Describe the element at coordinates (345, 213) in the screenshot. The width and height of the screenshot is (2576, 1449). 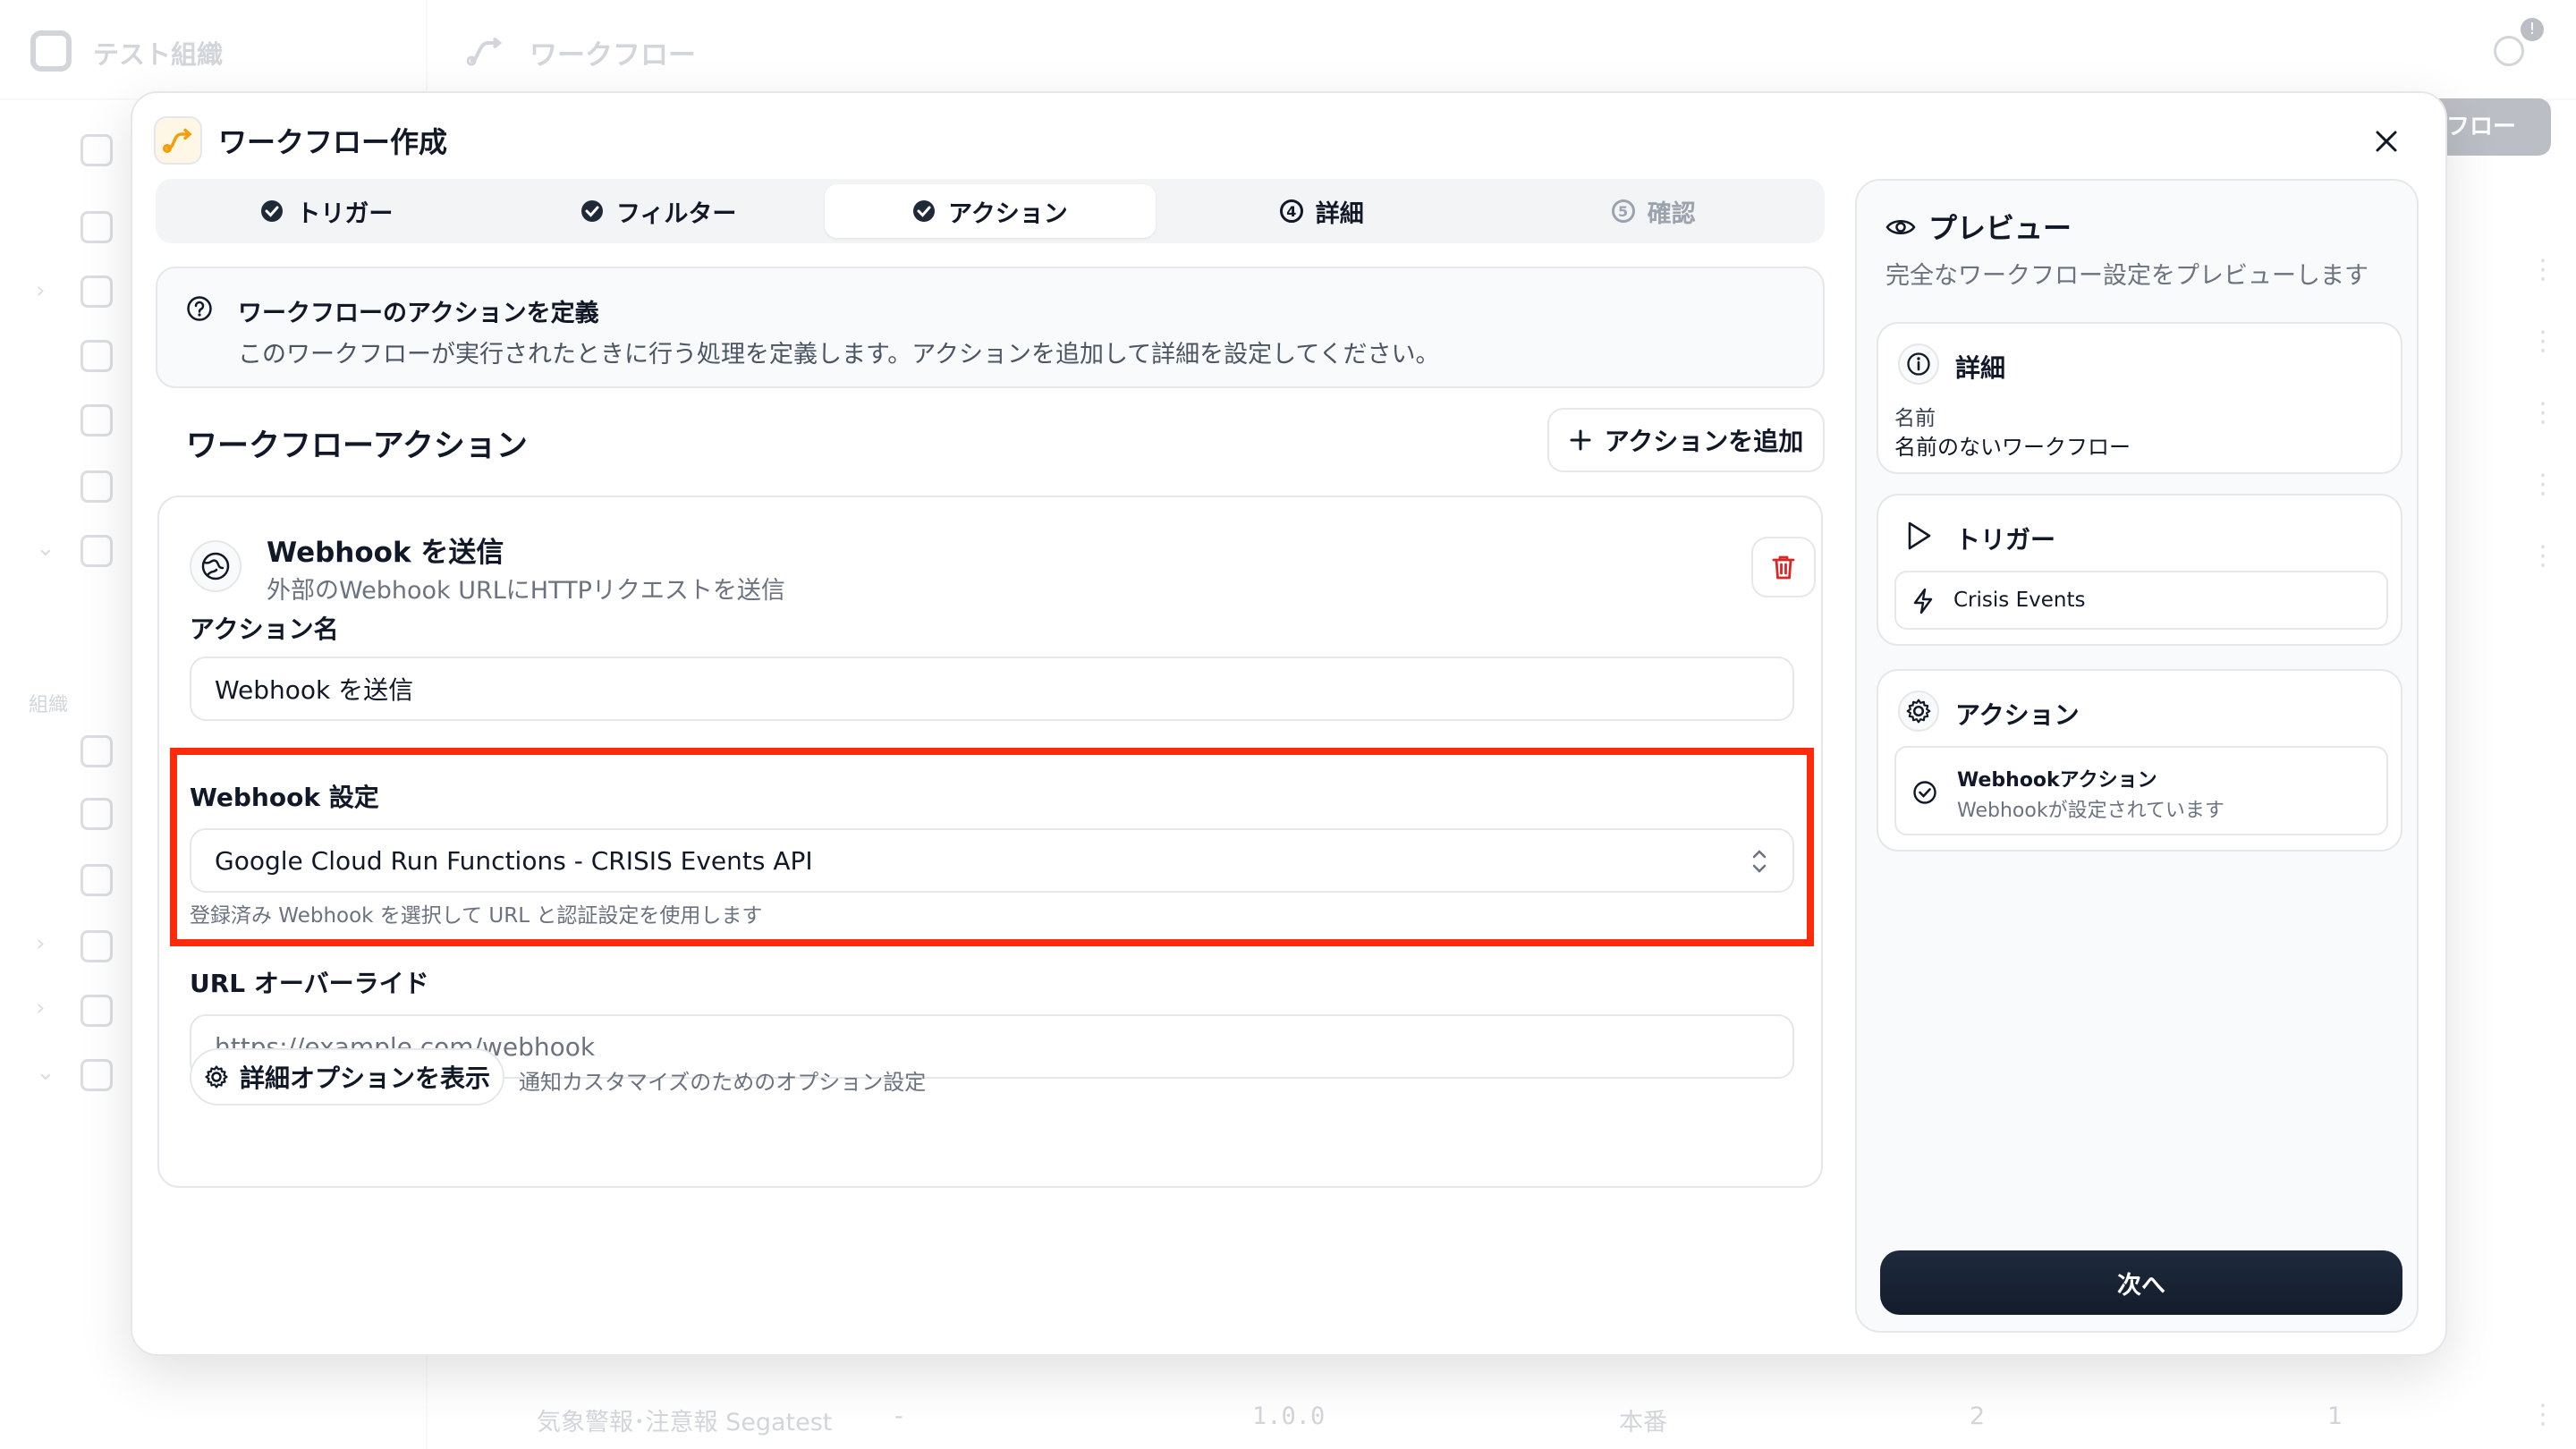
I see `tab-label: トリガー` at that location.